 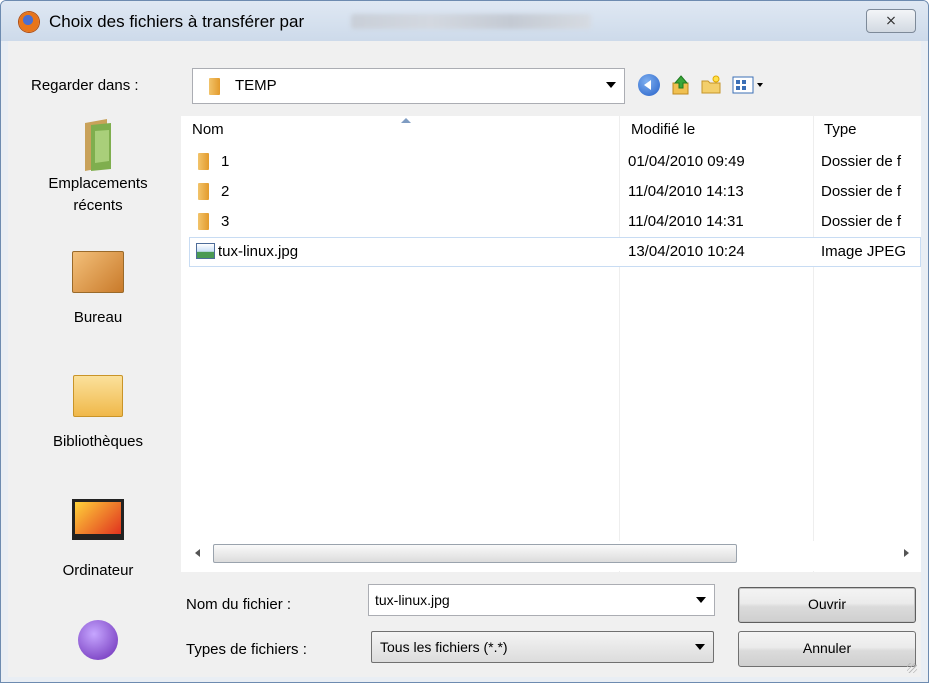 What do you see at coordinates (827, 605) in the screenshot?
I see `open-button: Ouvrir` at bounding box center [827, 605].